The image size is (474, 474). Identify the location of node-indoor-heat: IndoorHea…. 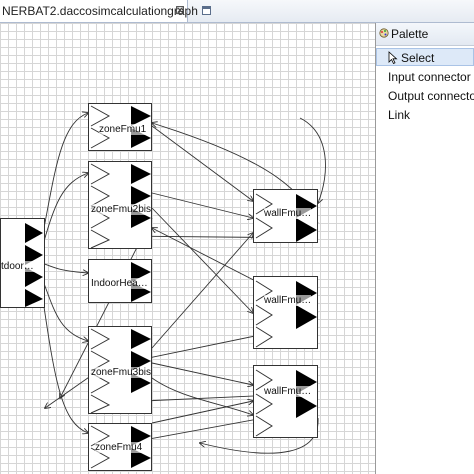
(120, 281).